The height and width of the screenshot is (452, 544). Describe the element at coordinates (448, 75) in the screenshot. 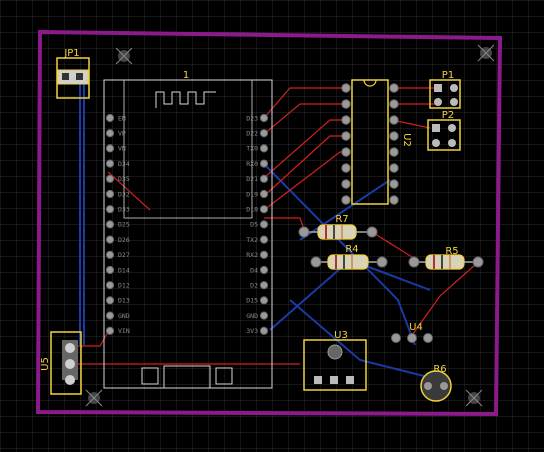

I see `p1-label: P1` at that location.